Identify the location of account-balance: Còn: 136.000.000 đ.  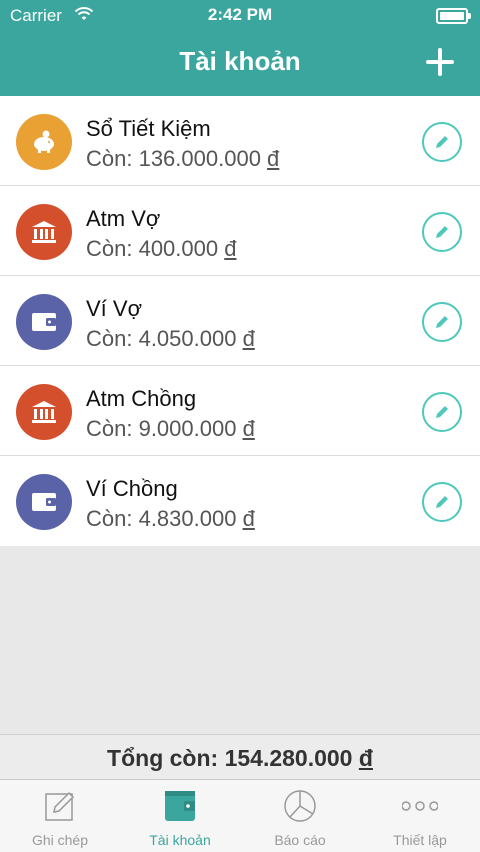
(183, 158).